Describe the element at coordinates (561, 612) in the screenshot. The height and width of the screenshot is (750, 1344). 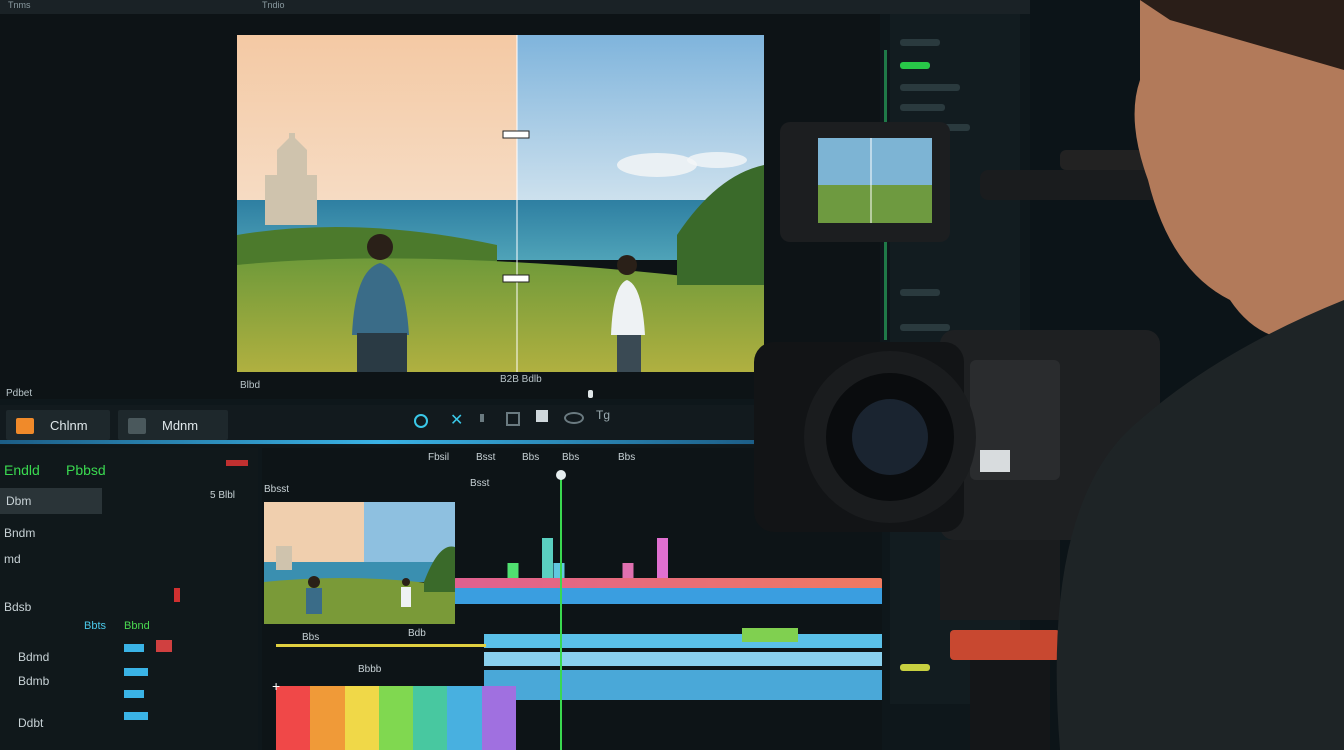
I see `timeline-playhead` at that location.